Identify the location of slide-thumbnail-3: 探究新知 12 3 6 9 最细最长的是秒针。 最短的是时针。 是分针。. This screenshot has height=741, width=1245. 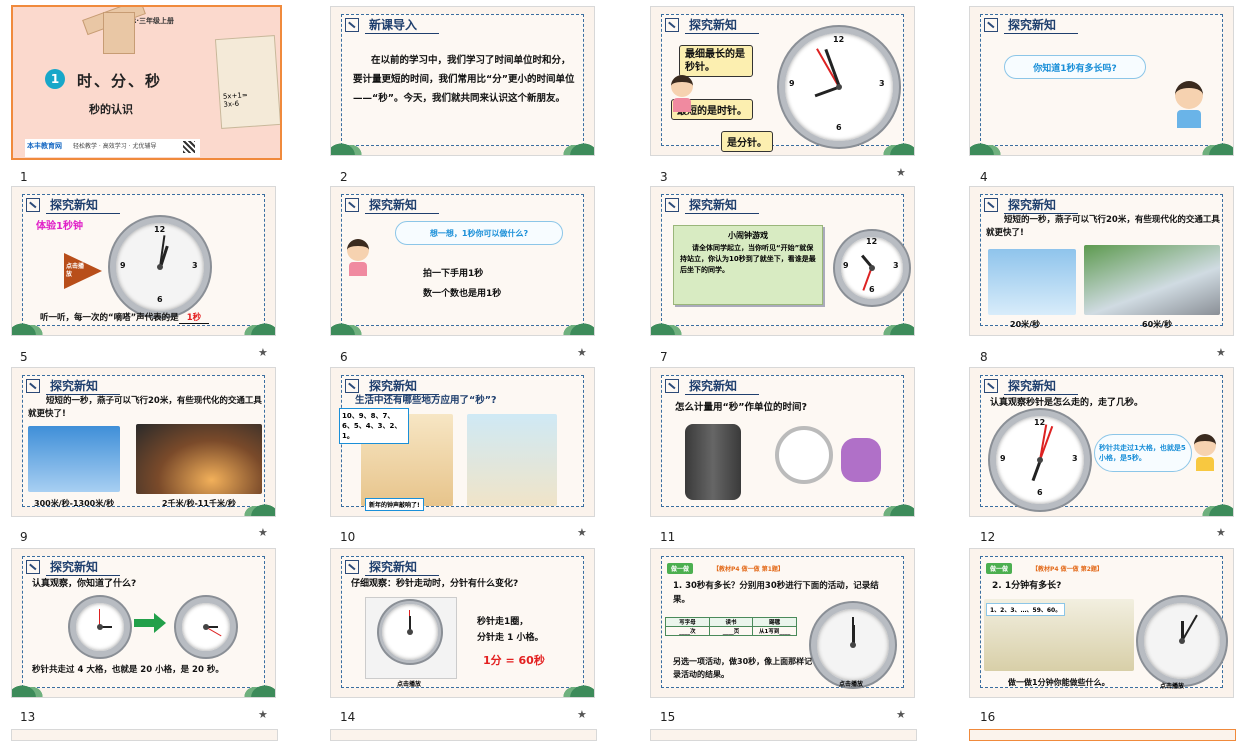
(782, 81).